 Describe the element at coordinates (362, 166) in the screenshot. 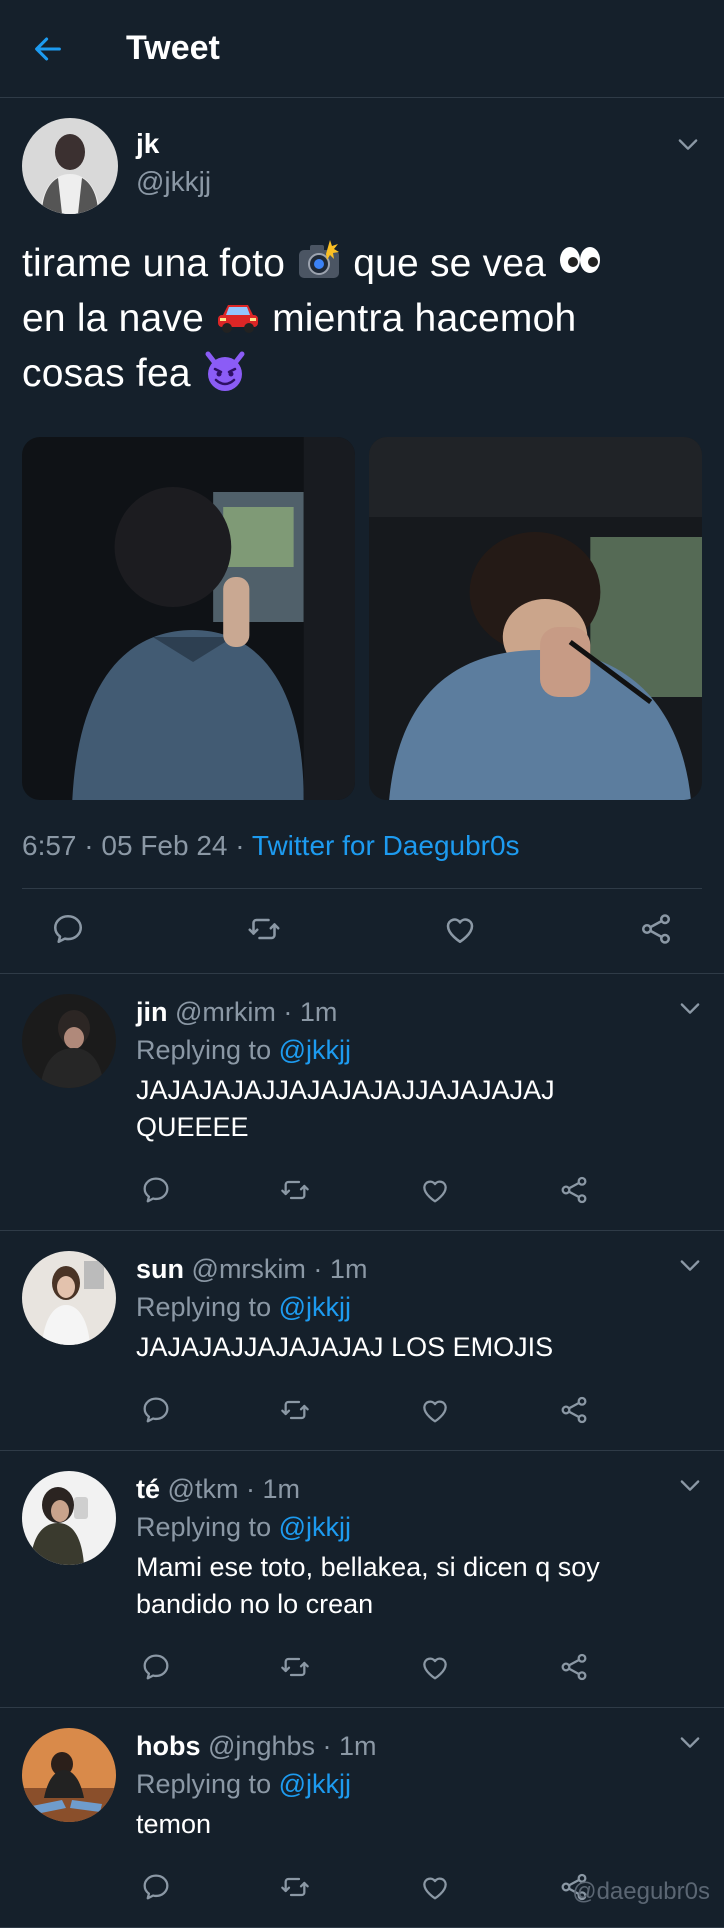

I see `tweet-author: jk @jkkjj` at that location.